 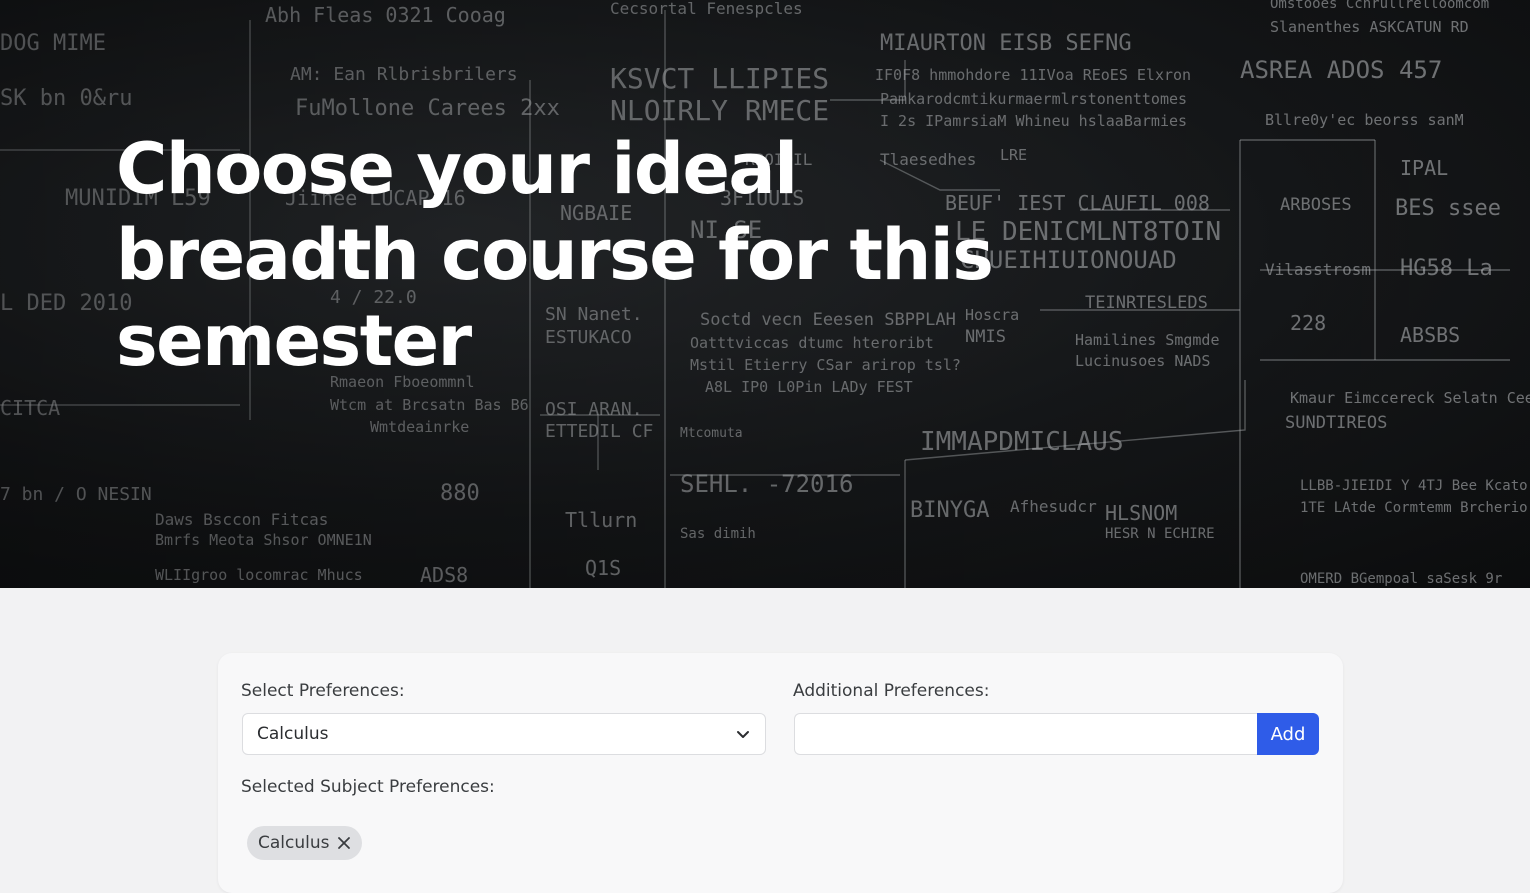 I want to click on close-icon, so click(x=344, y=843).